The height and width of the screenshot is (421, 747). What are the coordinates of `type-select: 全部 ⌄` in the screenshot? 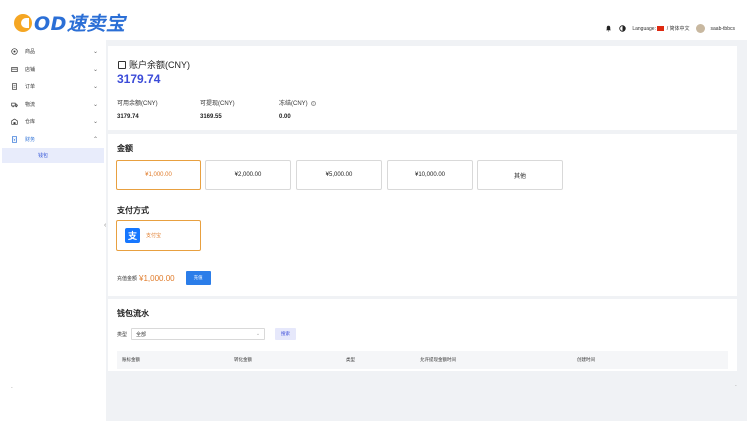 It's located at (198, 334).